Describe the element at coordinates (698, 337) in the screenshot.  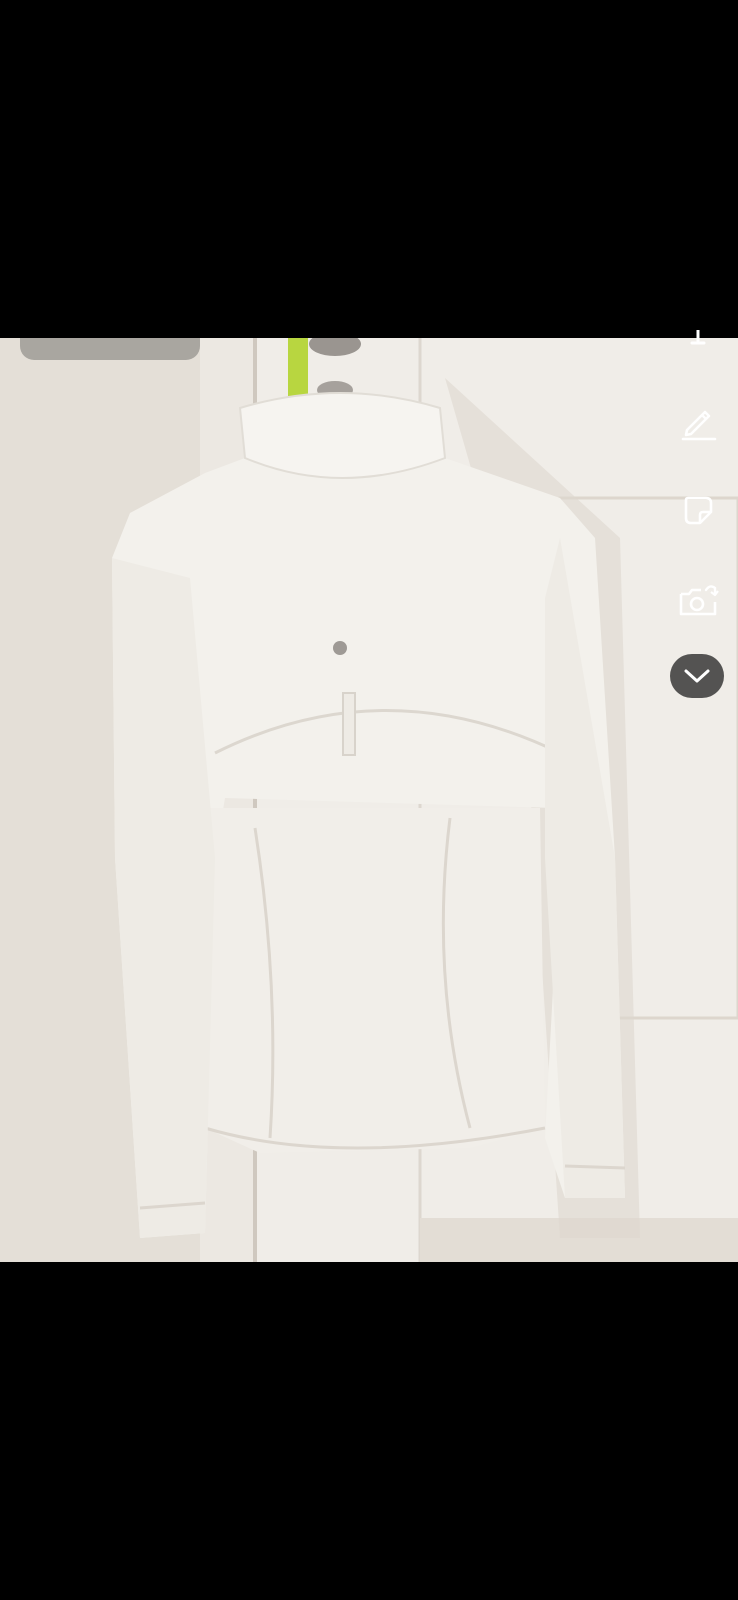
I see `text-icon` at that location.